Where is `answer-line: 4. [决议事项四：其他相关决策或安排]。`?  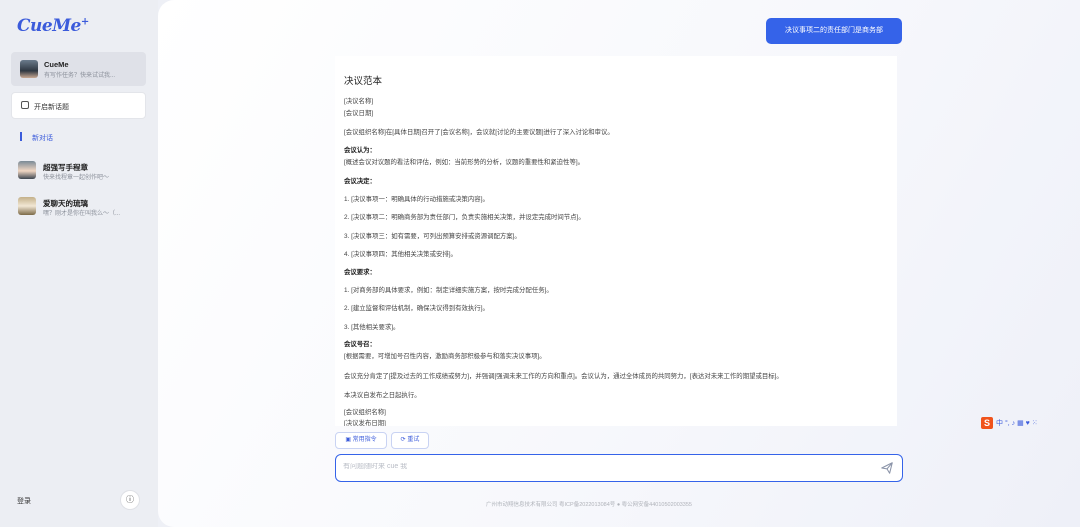 answer-line: 4. [决议事项四：其他相关决策或安排]。 is located at coordinates (400, 254).